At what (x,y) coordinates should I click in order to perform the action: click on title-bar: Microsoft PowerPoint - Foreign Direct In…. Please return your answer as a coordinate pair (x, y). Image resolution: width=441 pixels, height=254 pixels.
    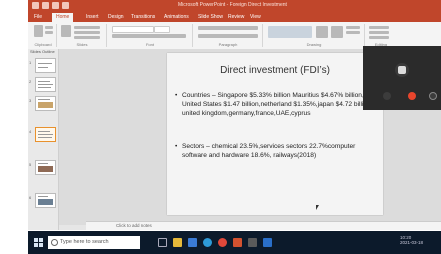
    Looking at the image, I should click on (234, 6).